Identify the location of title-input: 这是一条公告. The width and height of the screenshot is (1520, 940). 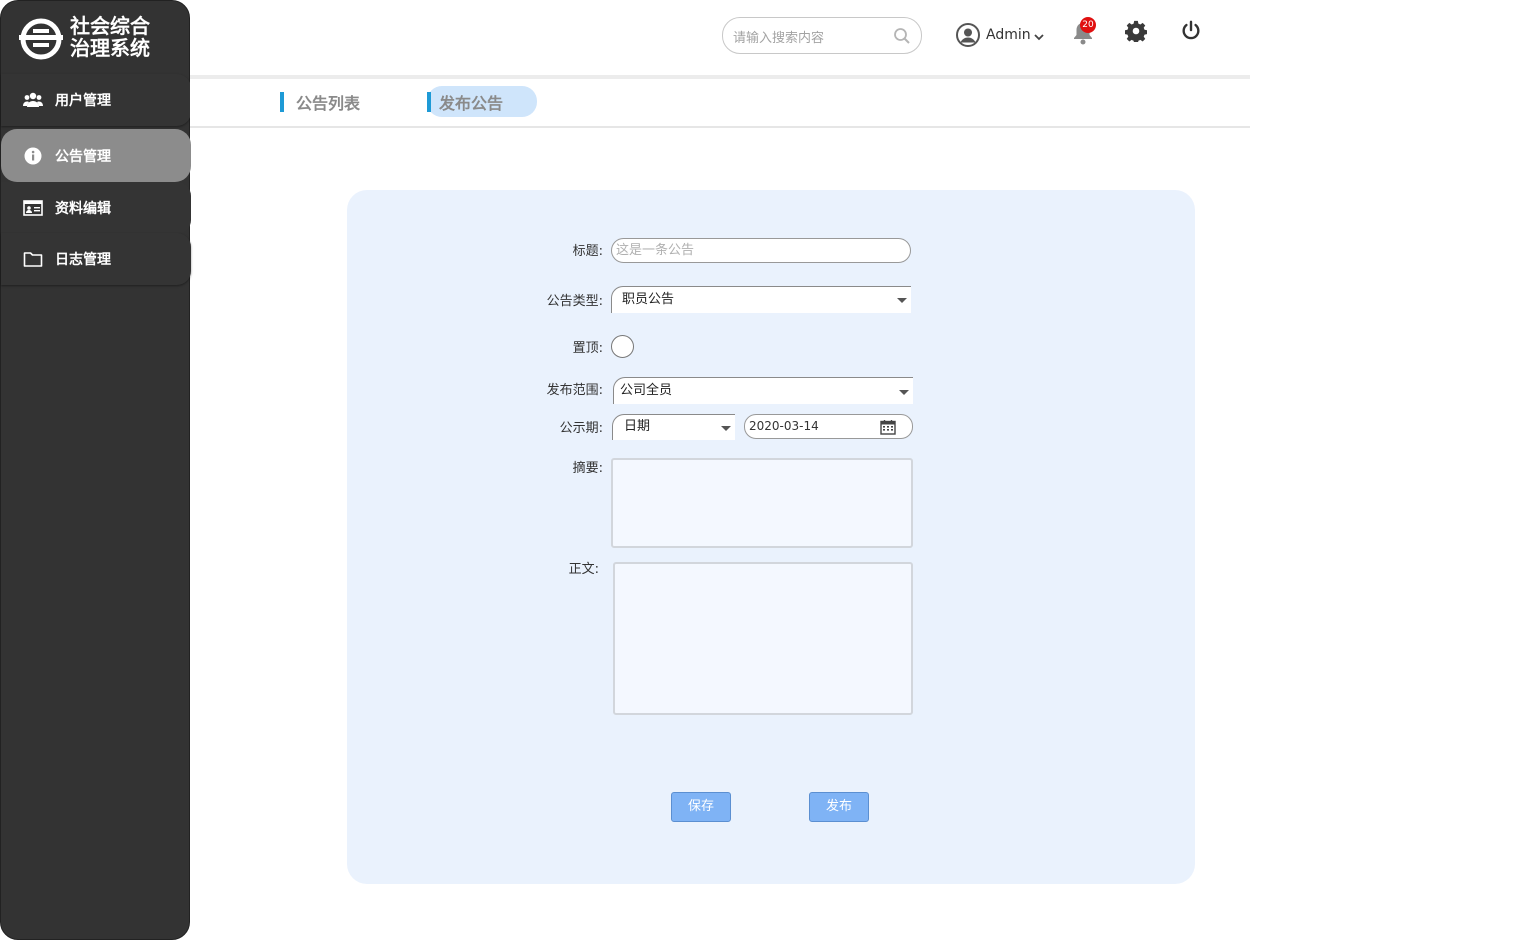
(761, 250).